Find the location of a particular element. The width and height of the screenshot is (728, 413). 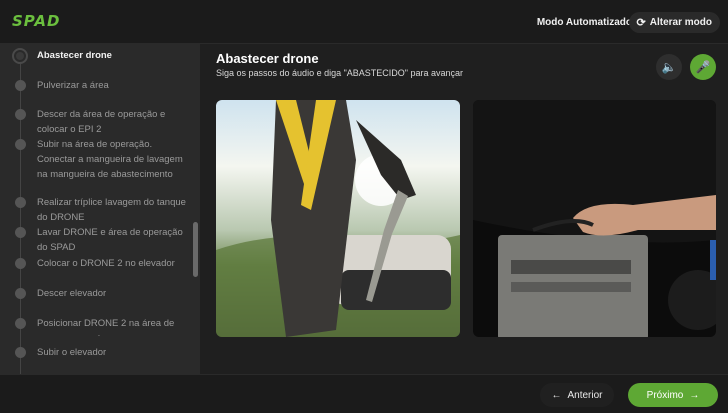

step-label: Subir o elevador is located at coordinates (72, 352).